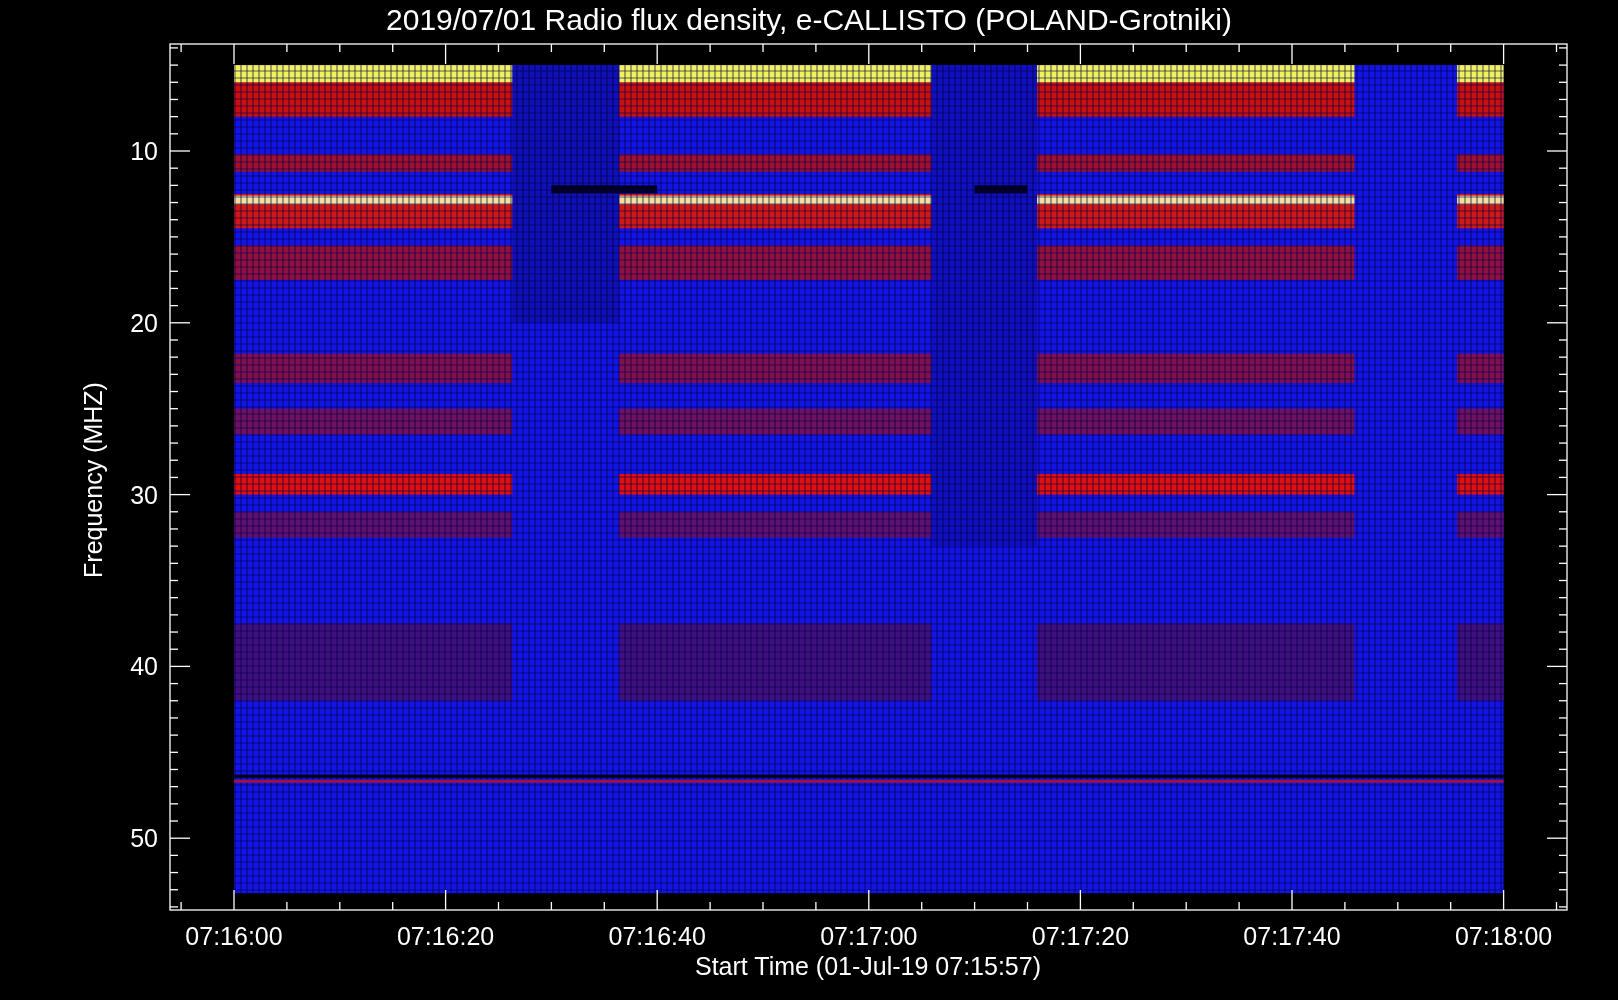 The image size is (1618, 1000). Describe the element at coordinates (657, 936) in the screenshot. I see `x-tick-label: 07:16:40` at that location.